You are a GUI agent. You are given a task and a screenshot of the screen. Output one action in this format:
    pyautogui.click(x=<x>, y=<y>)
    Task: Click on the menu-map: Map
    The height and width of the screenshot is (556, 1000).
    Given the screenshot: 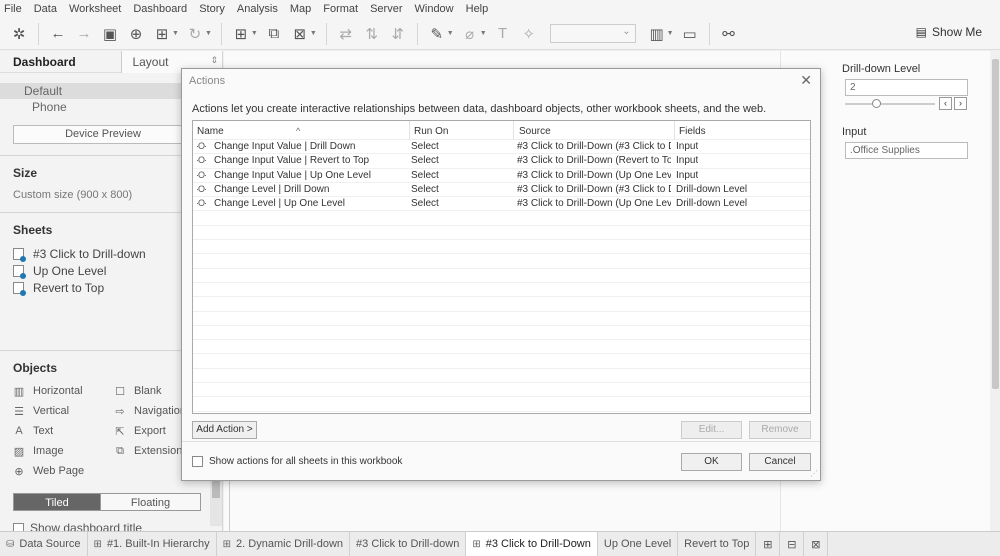 What is the action you would take?
    pyautogui.click(x=300, y=9)
    